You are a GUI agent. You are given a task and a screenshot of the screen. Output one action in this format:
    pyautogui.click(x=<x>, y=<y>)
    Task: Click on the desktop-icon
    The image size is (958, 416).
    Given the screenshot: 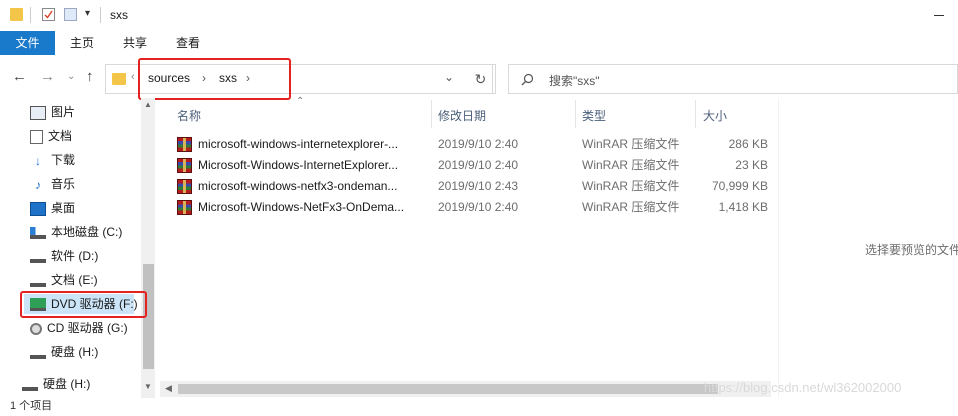 What is the action you would take?
    pyautogui.click(x=38, y=208)
    